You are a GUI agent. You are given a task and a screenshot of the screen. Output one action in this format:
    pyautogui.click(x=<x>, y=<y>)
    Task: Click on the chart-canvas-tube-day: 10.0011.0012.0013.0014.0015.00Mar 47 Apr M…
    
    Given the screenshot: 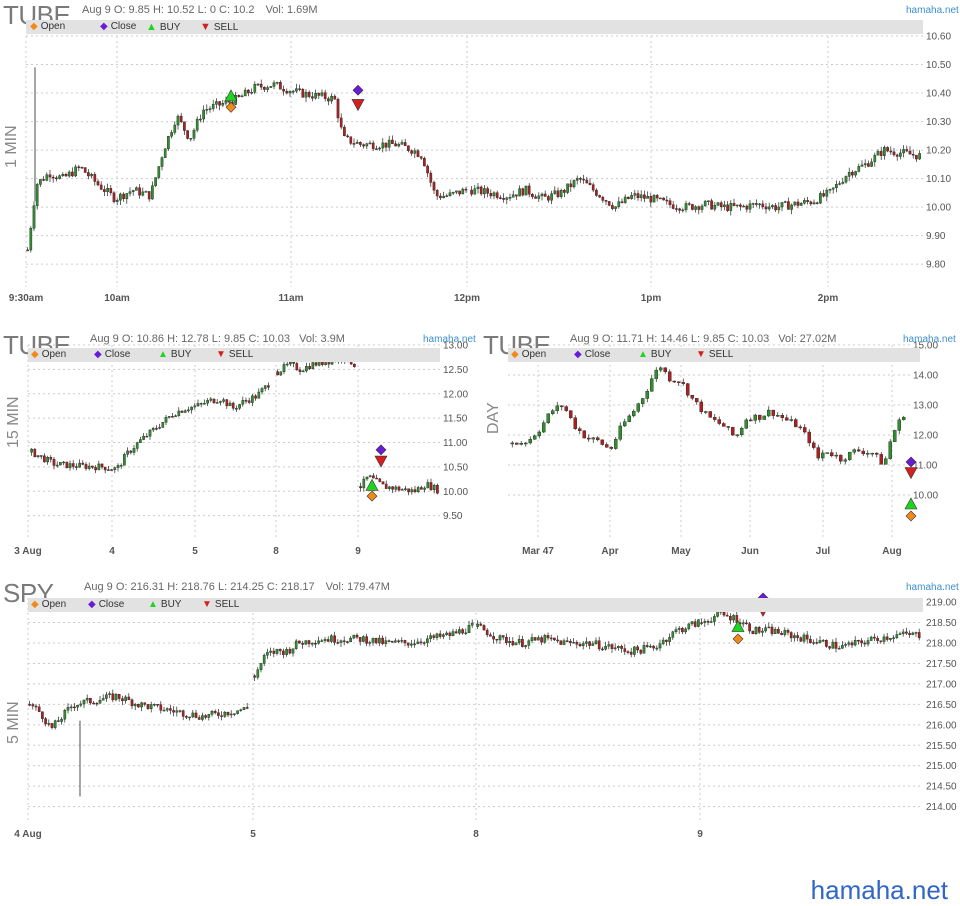 What is the action you would take?
    pyautogui.click(x=720, y=450)
    